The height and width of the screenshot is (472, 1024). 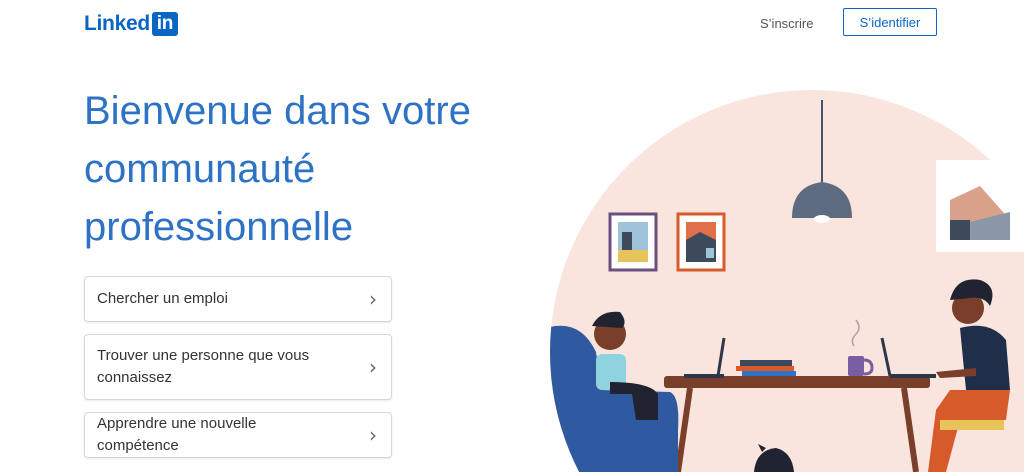 I want to click on search-job-card: Chercher un emploi ›, so click(x=238, y=299).